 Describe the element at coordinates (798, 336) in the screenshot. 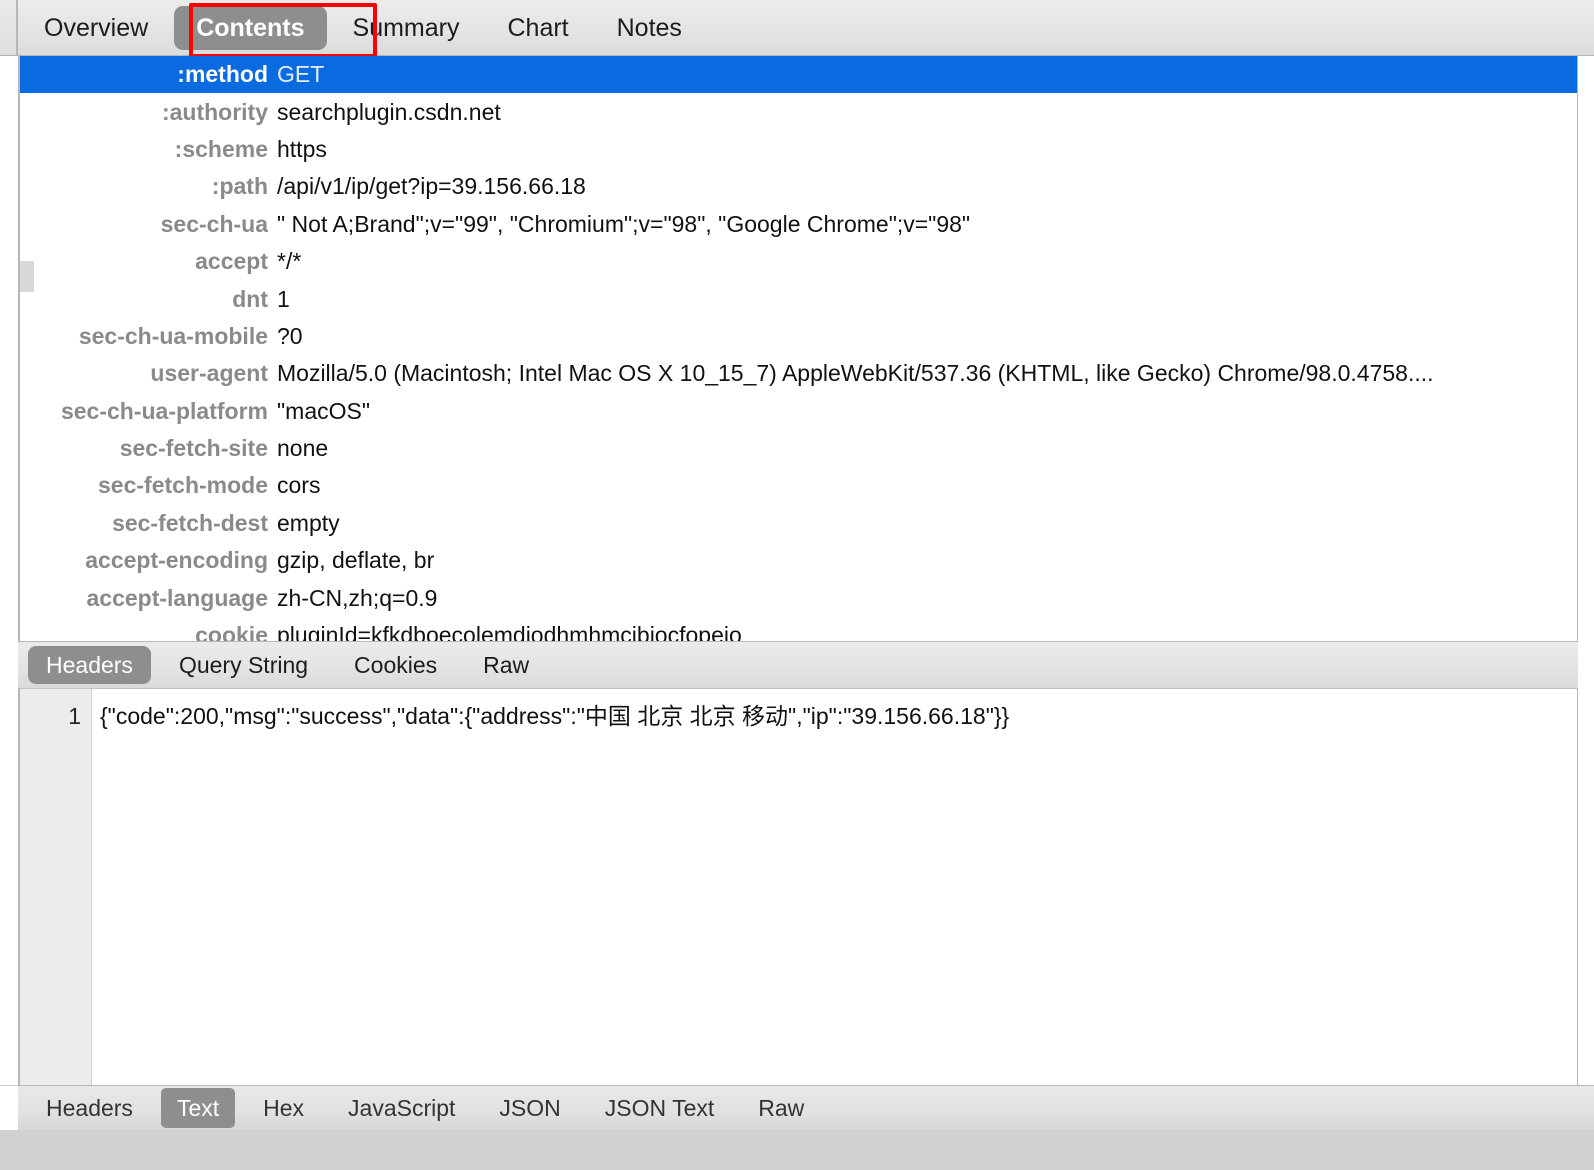

I see `header-row: sec-ch-ua-mobile ?0` at that location.